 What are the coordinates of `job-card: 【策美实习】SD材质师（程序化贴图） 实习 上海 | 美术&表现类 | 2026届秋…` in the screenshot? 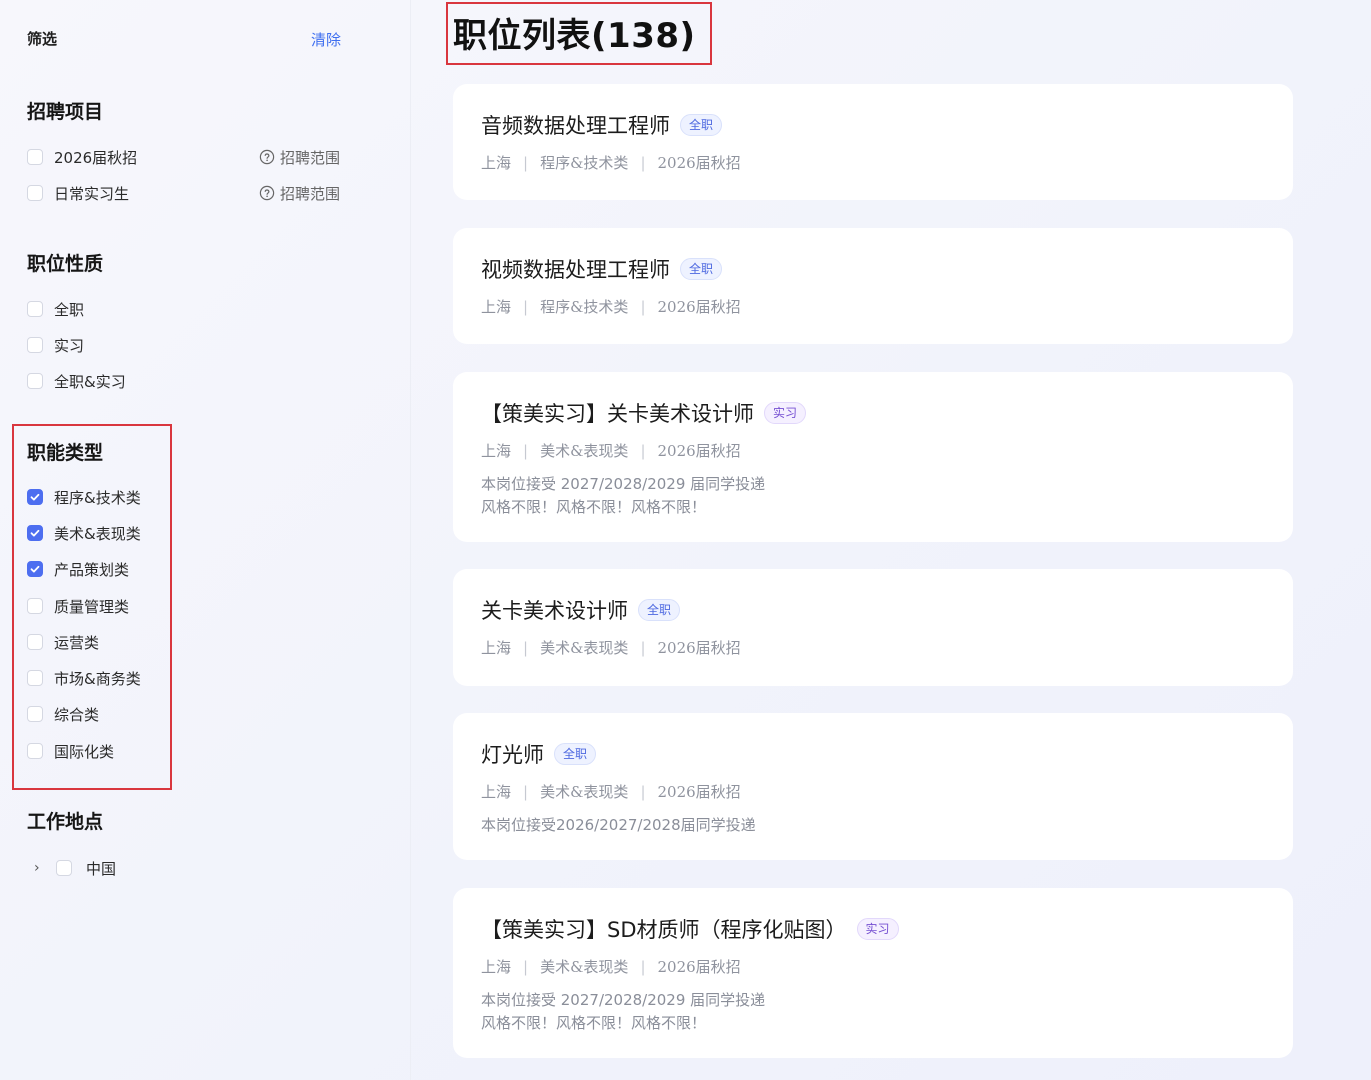 It's located at (873, 973).